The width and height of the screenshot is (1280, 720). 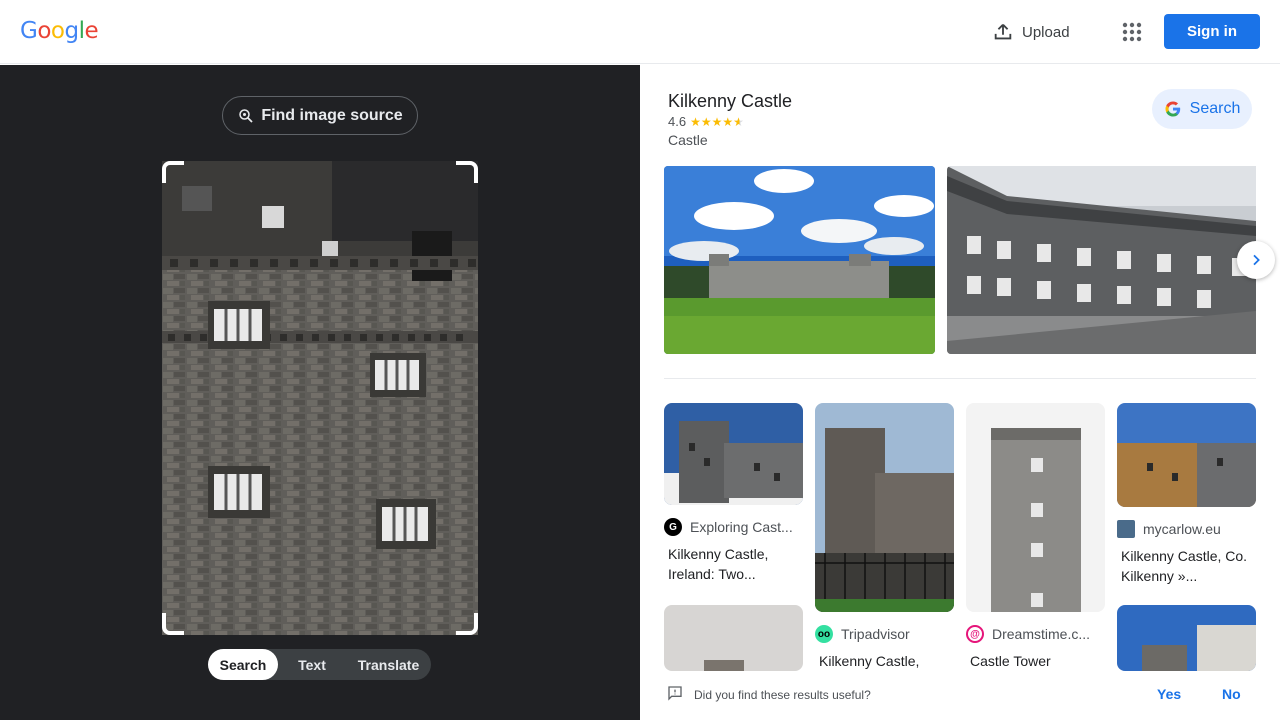 I want to click on lens-mode-switch: Search Text Translate, so click(x=319, y=664).